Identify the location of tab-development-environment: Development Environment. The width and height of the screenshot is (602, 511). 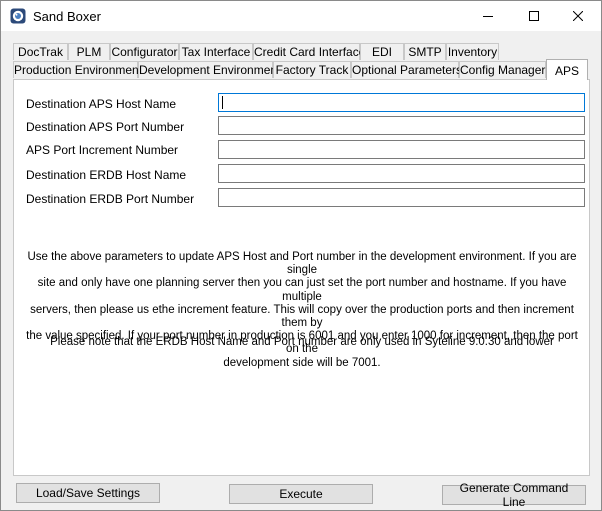
(209, 69).